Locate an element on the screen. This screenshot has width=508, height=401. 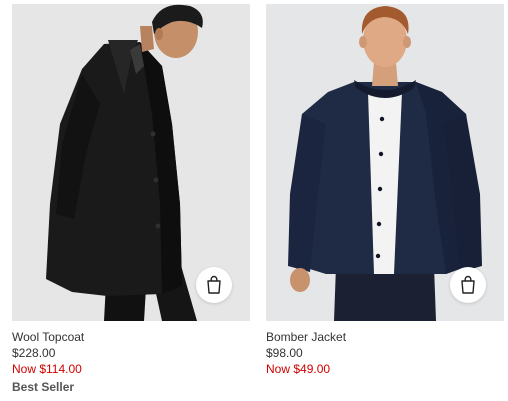
product-price: $228.00 is located at coordinates (34, 353).